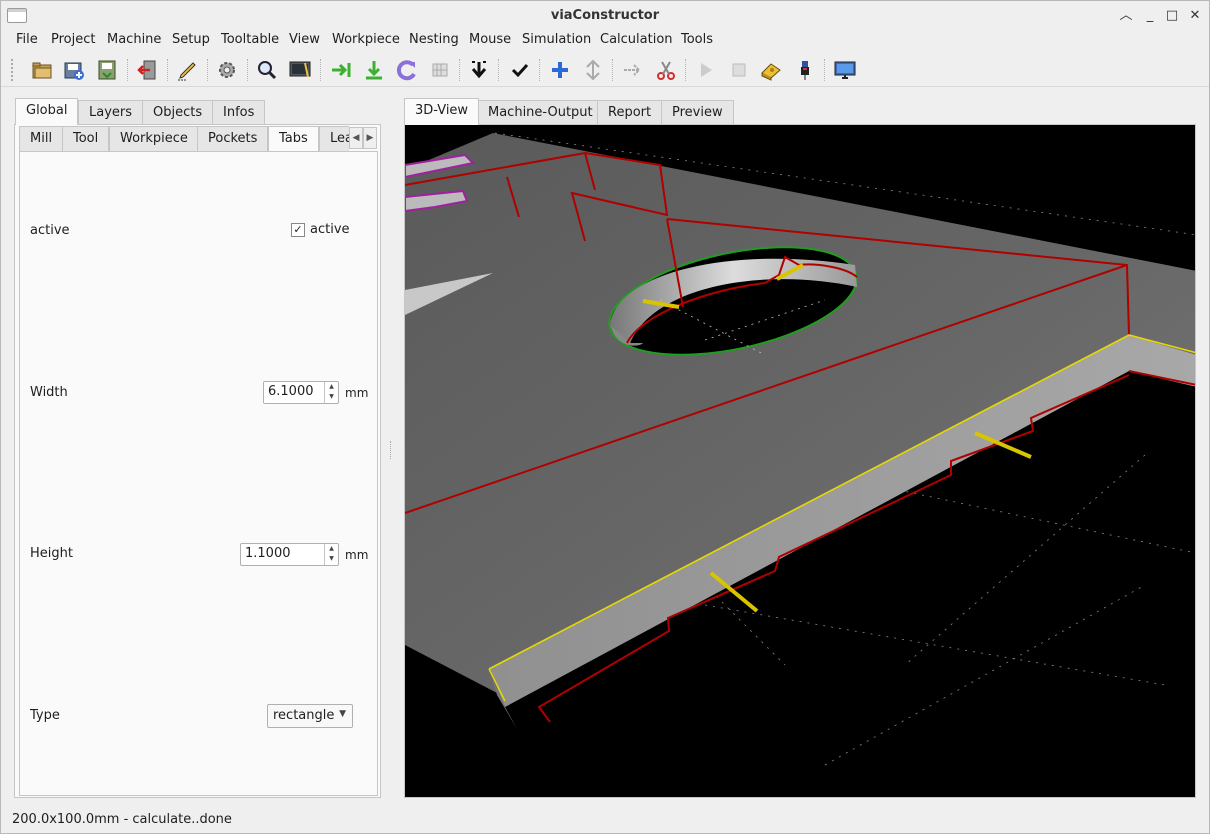 This screenshot has width=1210, height=834. Describe the element at coordinates (13, 70) in the screenshot. I see `toolbar-grip` at that location.